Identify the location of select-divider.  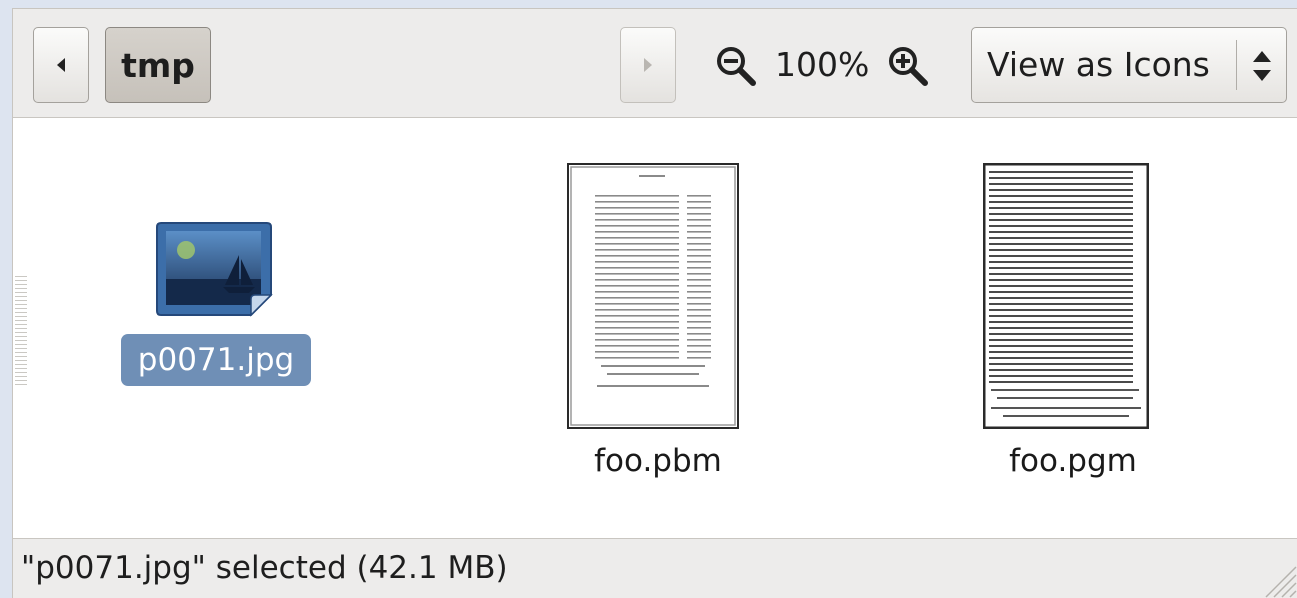
(1236, 65).